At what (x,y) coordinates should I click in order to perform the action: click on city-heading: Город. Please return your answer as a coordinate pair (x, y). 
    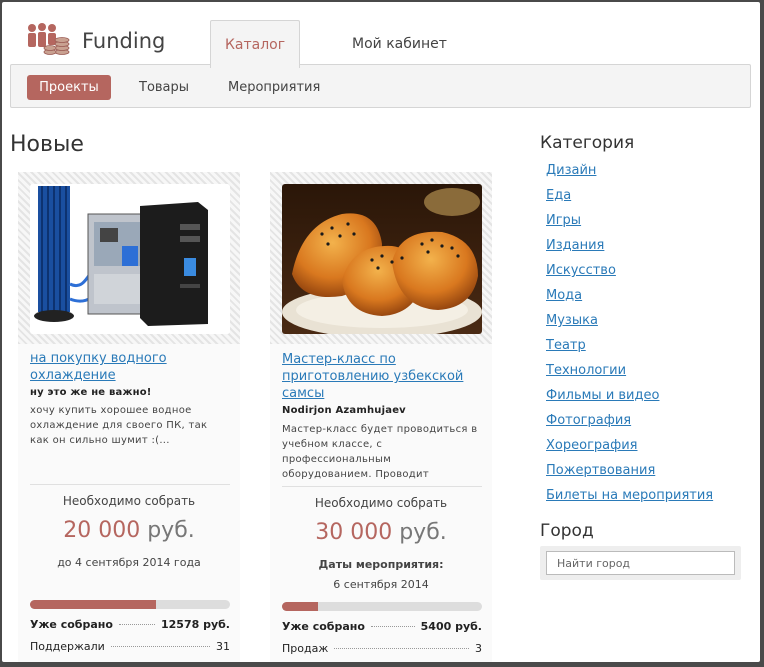
    Looking at the image, I should click on (567, 531).